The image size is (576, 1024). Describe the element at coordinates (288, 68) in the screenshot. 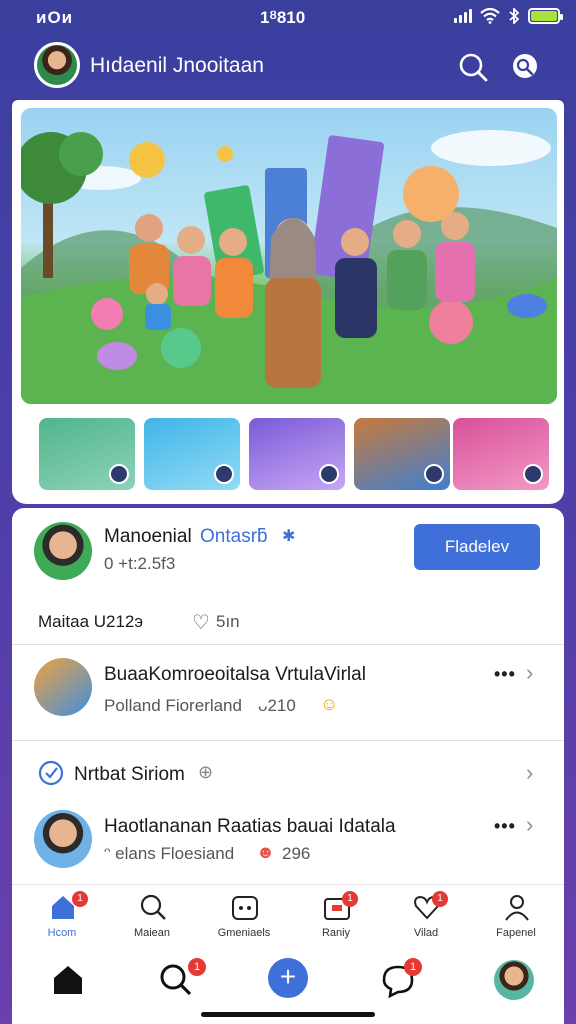

I see `app-bar: Hıdaenil Jnooitaan` at that location.